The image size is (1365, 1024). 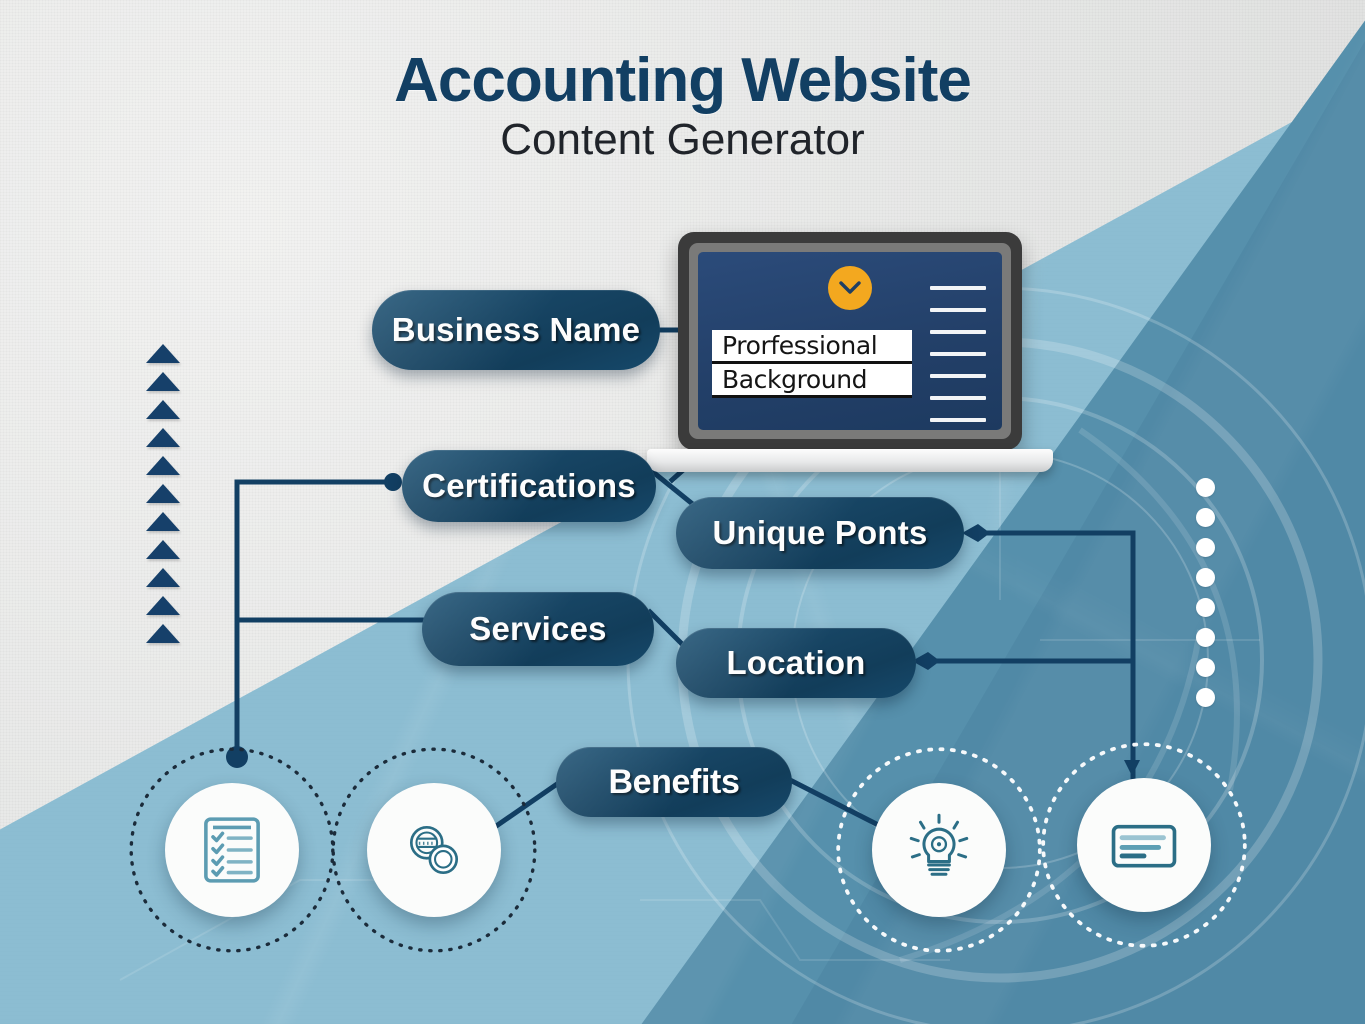 I want to click on chevron-down-icon, so click(x=850, y=288).